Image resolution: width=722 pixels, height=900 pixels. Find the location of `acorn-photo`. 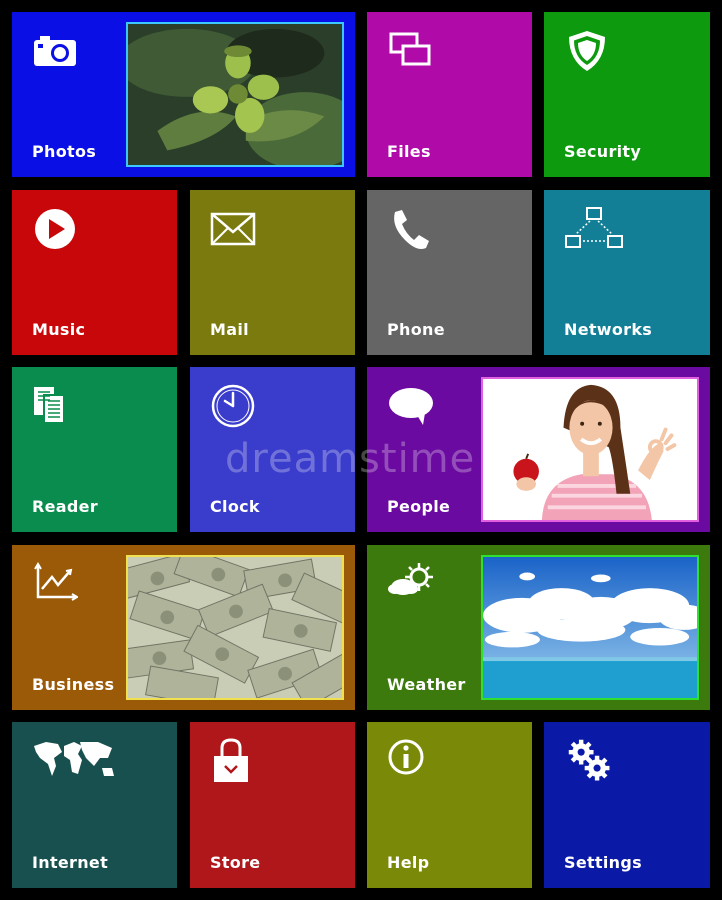

acorn-photo is located at coordinates (235, 94).